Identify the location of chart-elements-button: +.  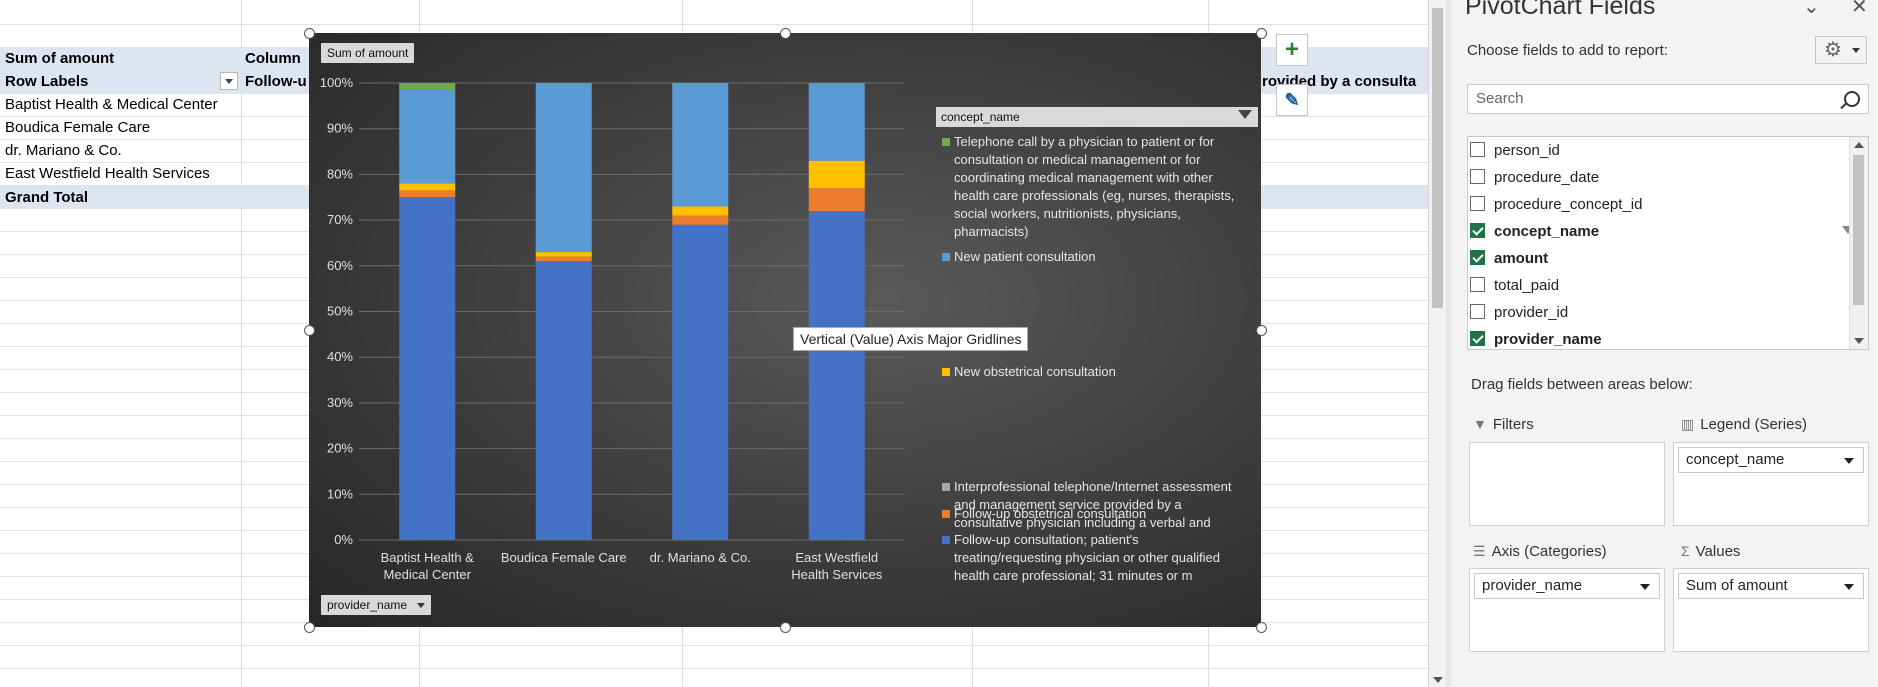
(1292, 50).